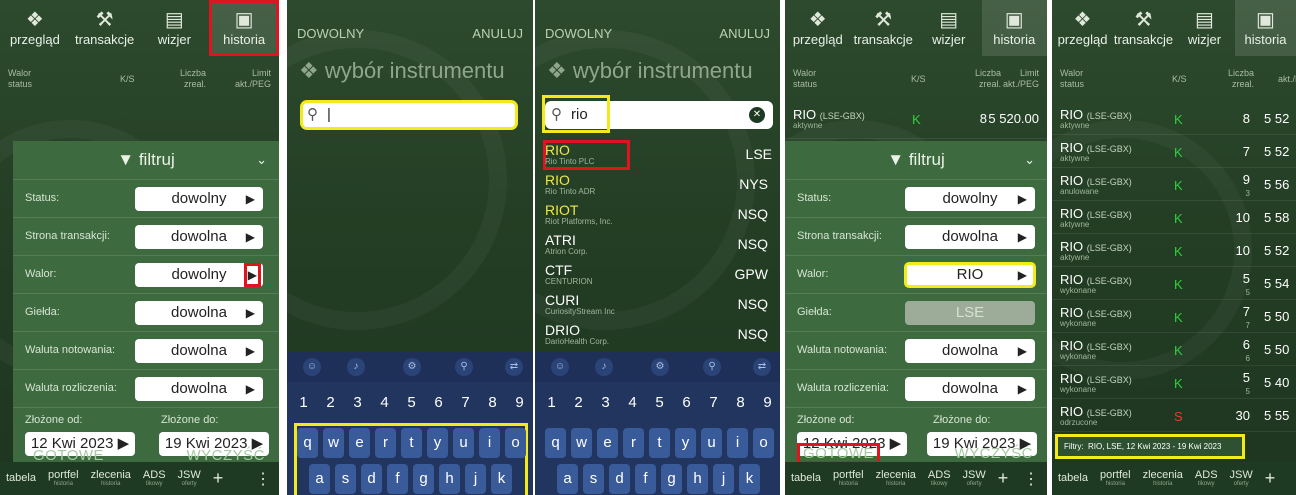 The height and width of the screenshot is (495, 1296). Describe the element at coordinates (252, 275) in the screenshot. I see `walor-arrow-icon: ▶` at that location.